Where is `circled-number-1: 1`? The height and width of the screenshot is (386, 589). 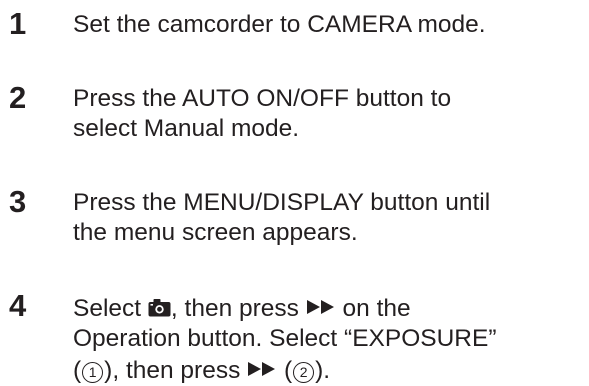
circled-number-1: 1 is located at coordinates (93, 372).